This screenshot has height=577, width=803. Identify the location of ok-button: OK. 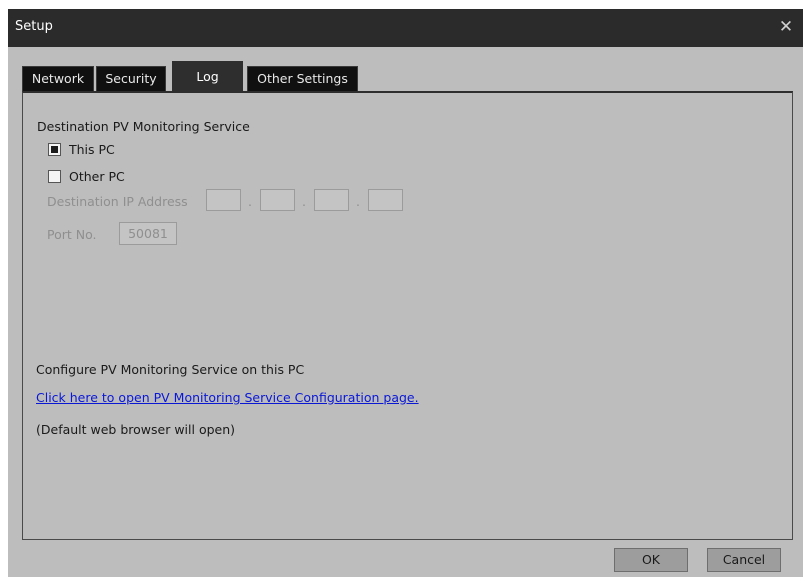
(651, 560).